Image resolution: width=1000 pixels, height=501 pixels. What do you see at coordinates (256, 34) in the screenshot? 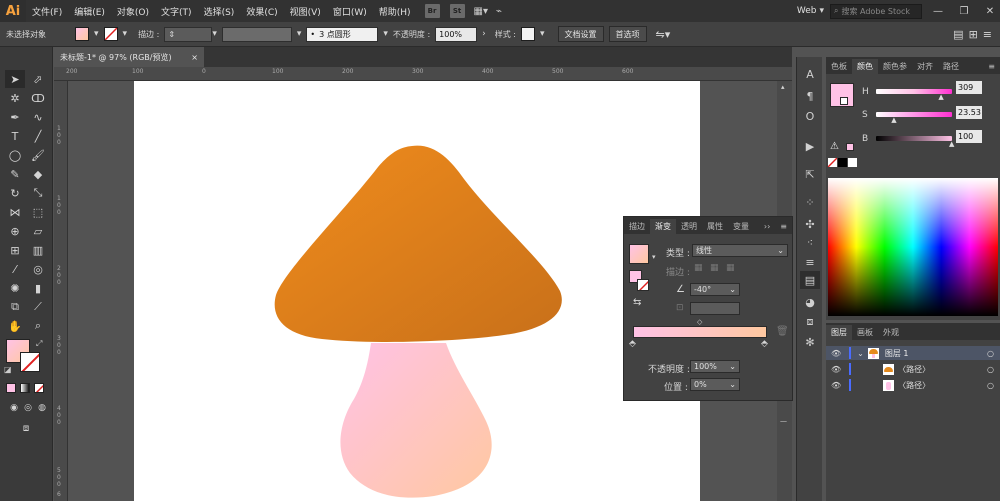
I see `variable-width-profile` at bounding box center [256, 34].